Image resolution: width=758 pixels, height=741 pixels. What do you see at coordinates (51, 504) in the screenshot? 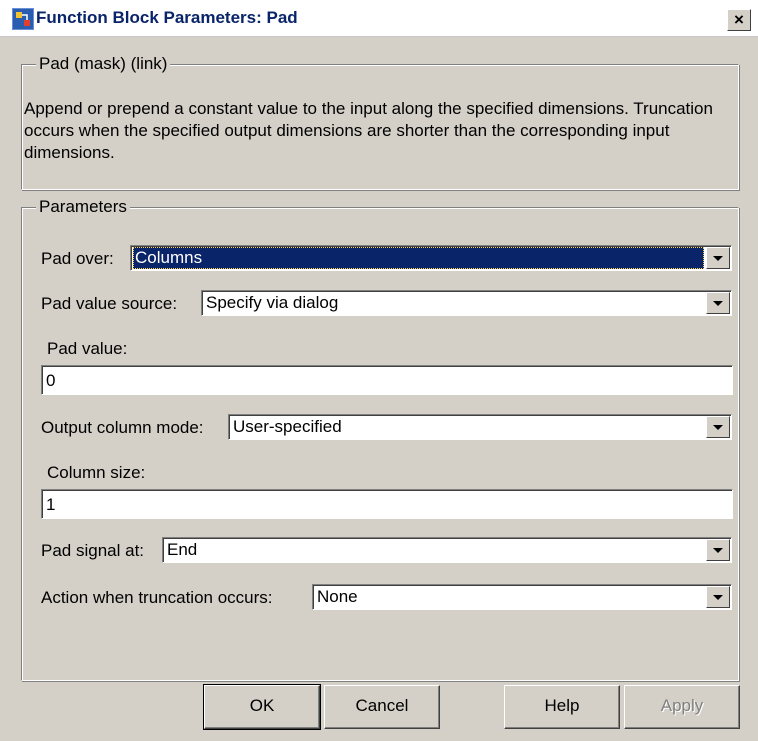
I see `column-size-text: 1` at bounding box center [51, 504].